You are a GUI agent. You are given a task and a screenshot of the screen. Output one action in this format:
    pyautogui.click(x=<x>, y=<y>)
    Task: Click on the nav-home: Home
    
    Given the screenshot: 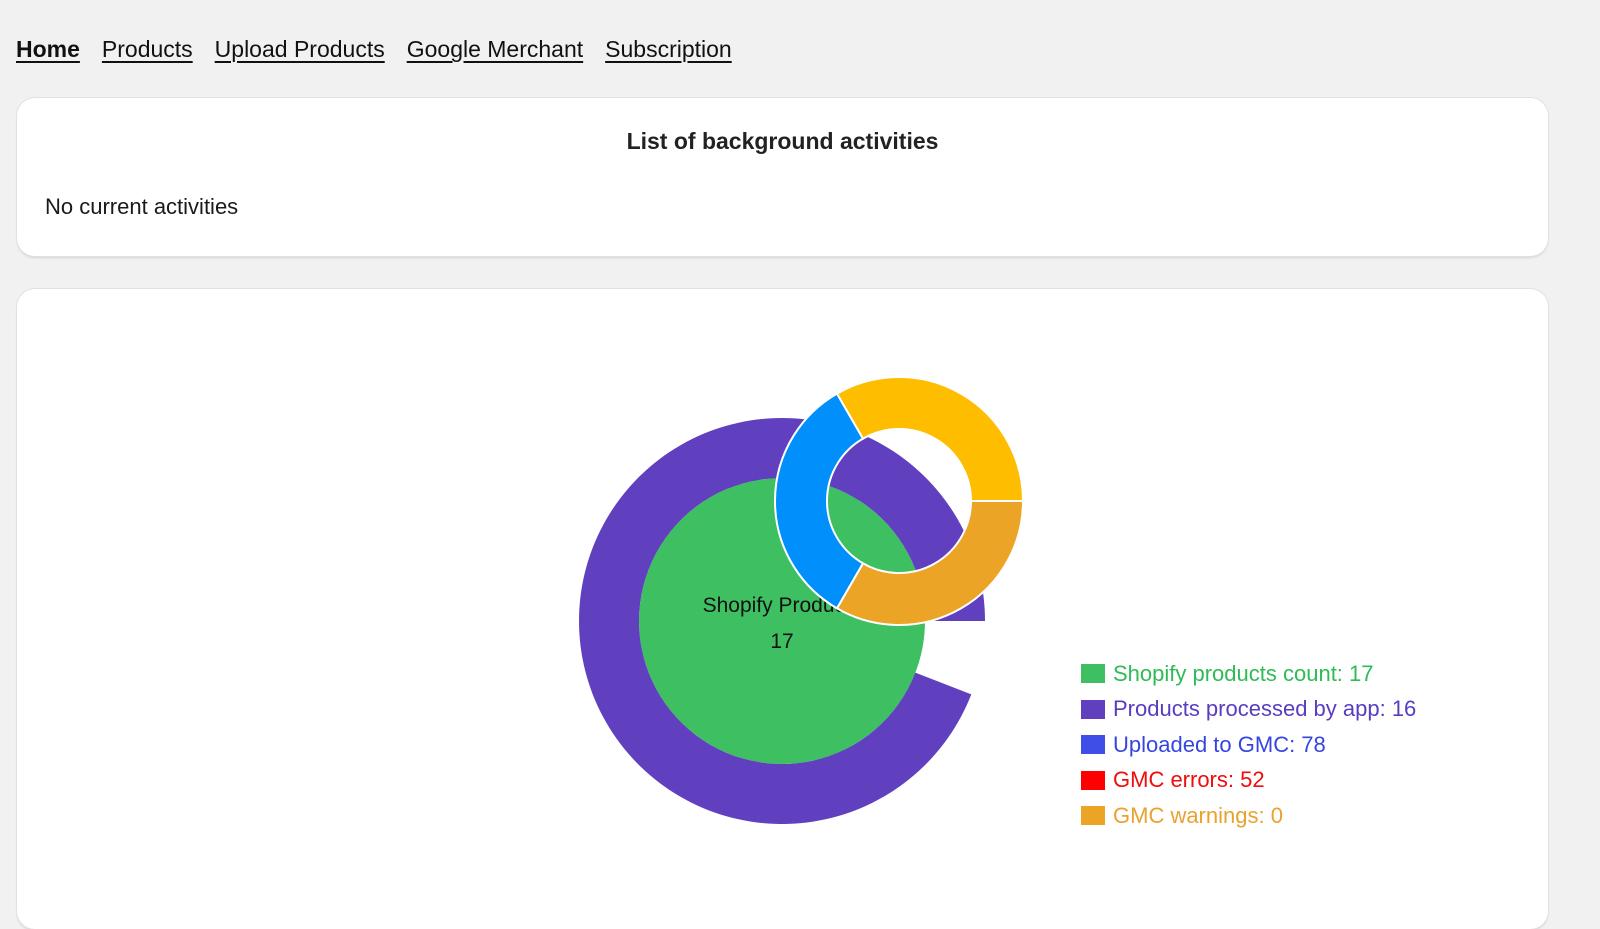 What is the action you would take?
    pyautogui.click(x=48, y=49)
    